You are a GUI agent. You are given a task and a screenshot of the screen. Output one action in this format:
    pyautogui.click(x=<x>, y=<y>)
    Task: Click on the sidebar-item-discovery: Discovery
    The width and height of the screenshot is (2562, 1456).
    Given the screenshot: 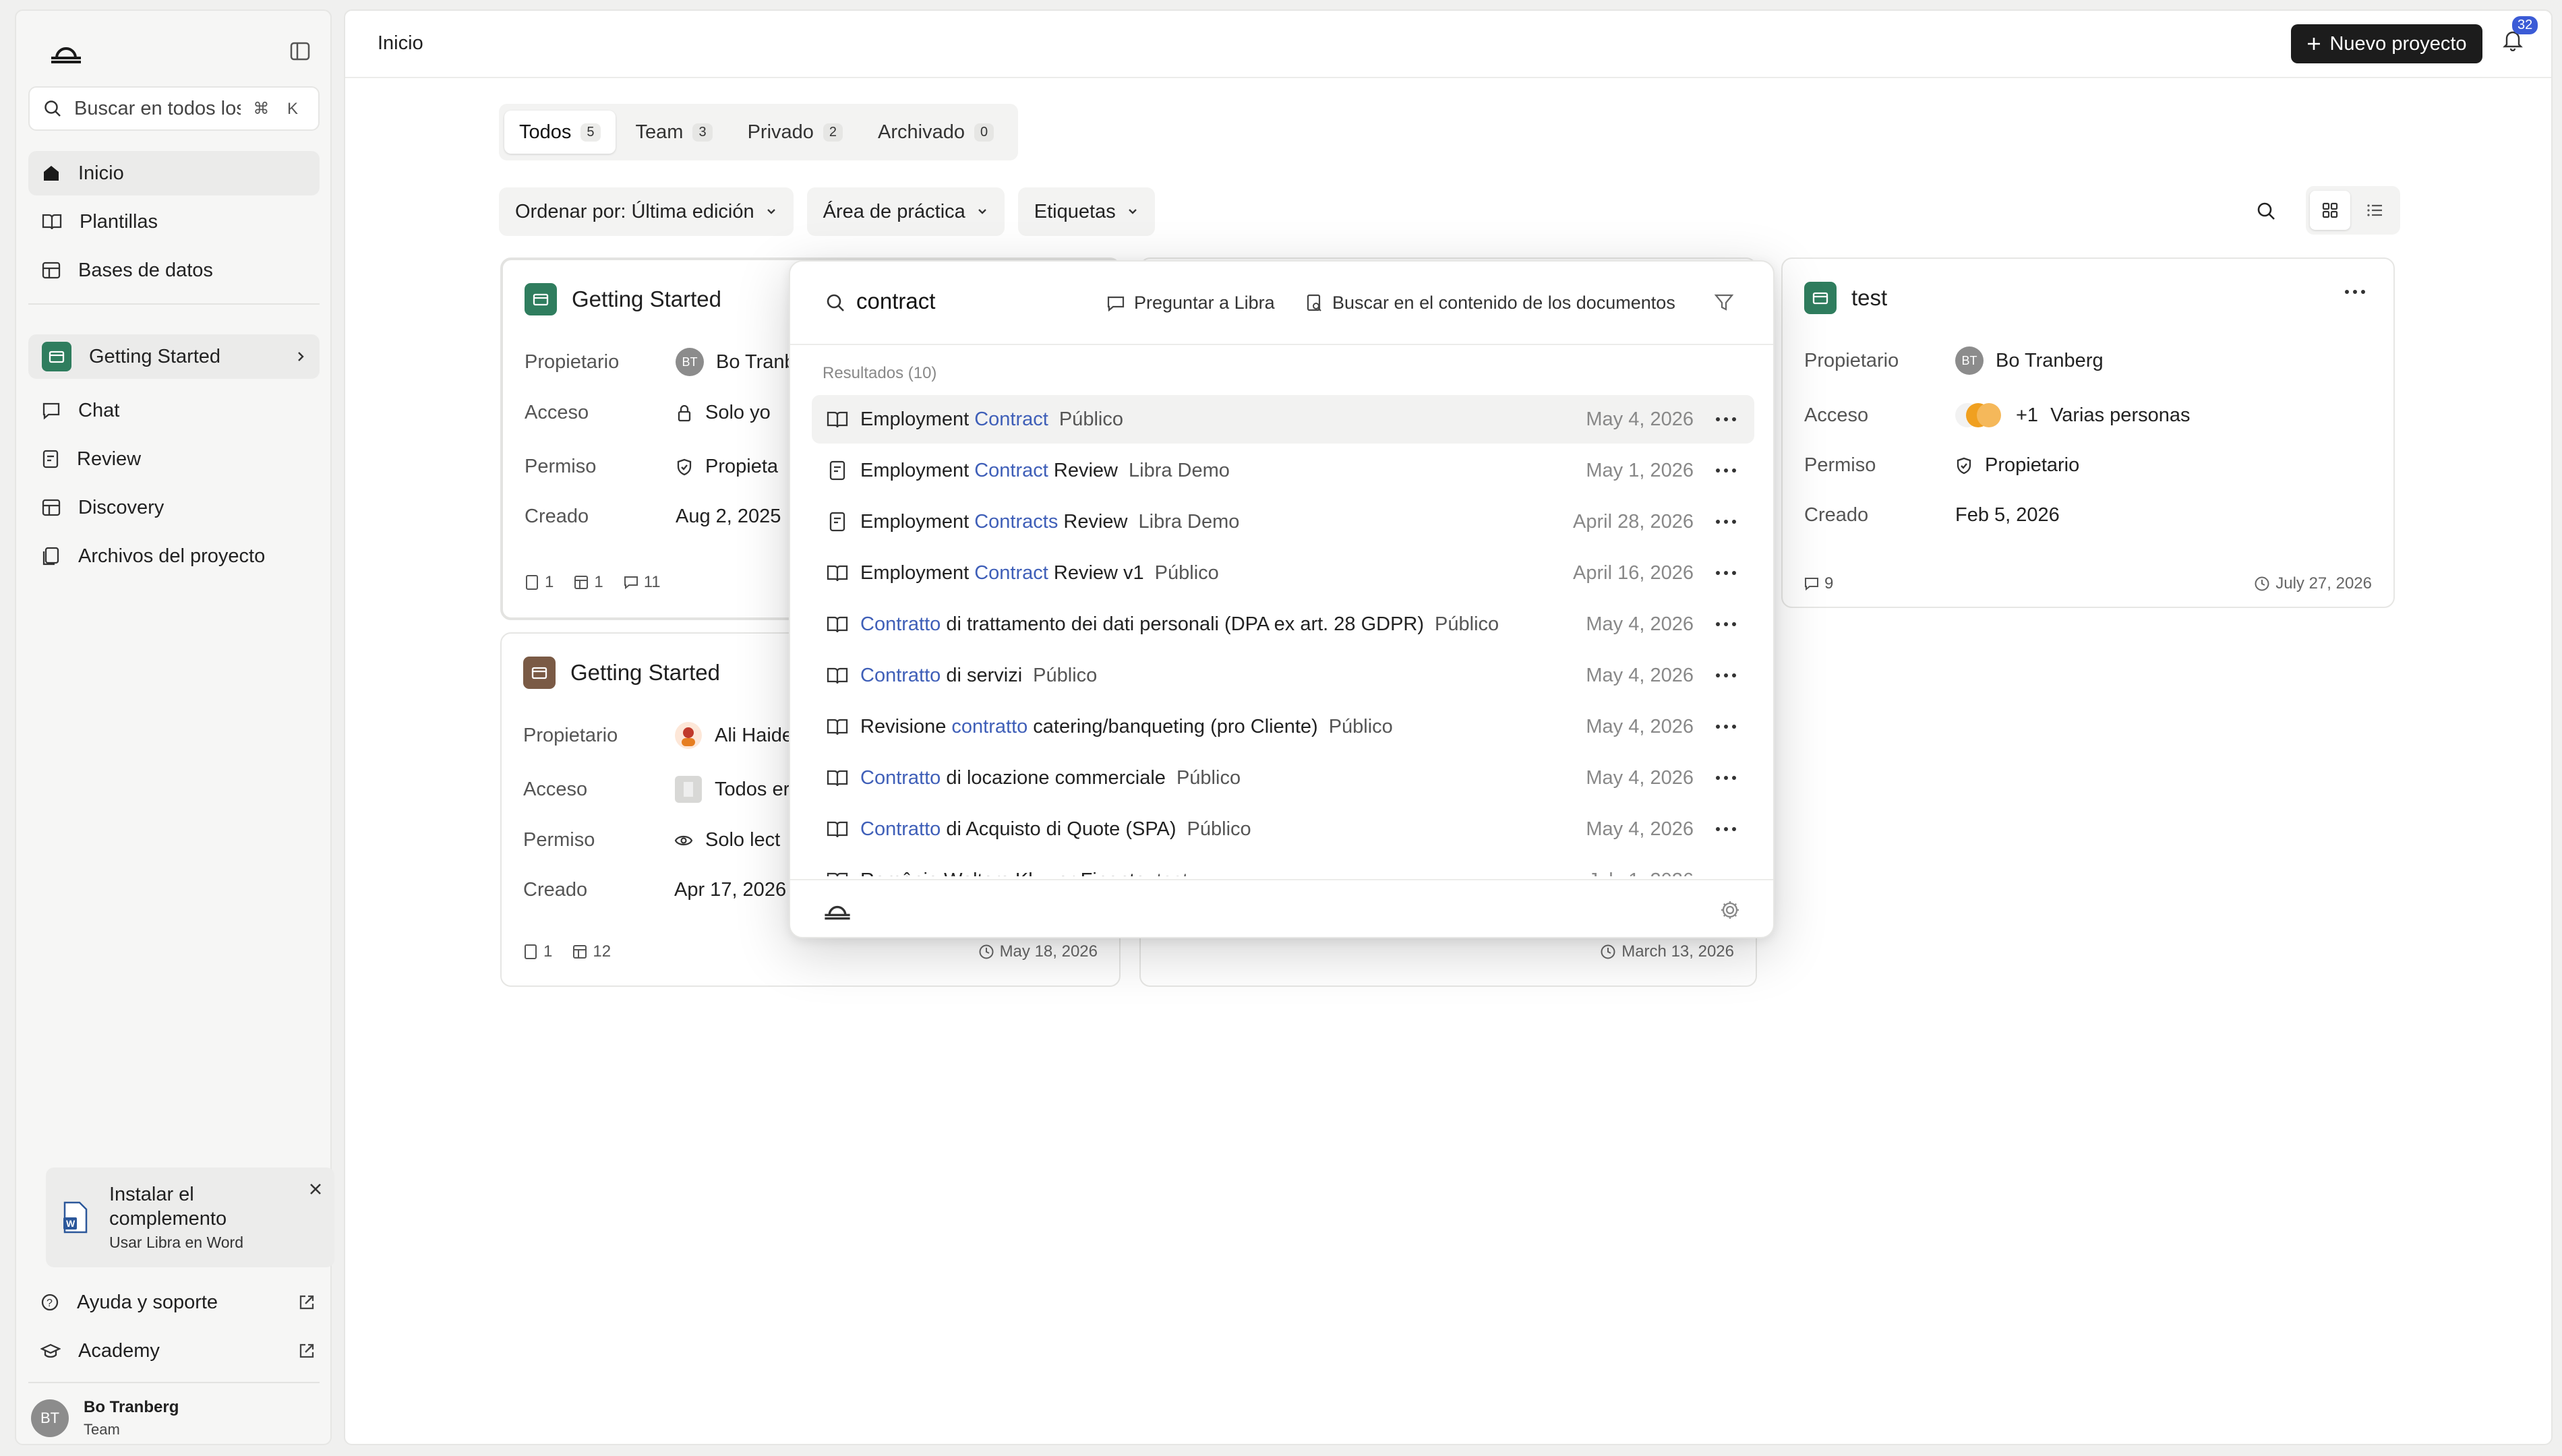 What is the action you would take?
    pyautogui.click(x=174, y=507)
    